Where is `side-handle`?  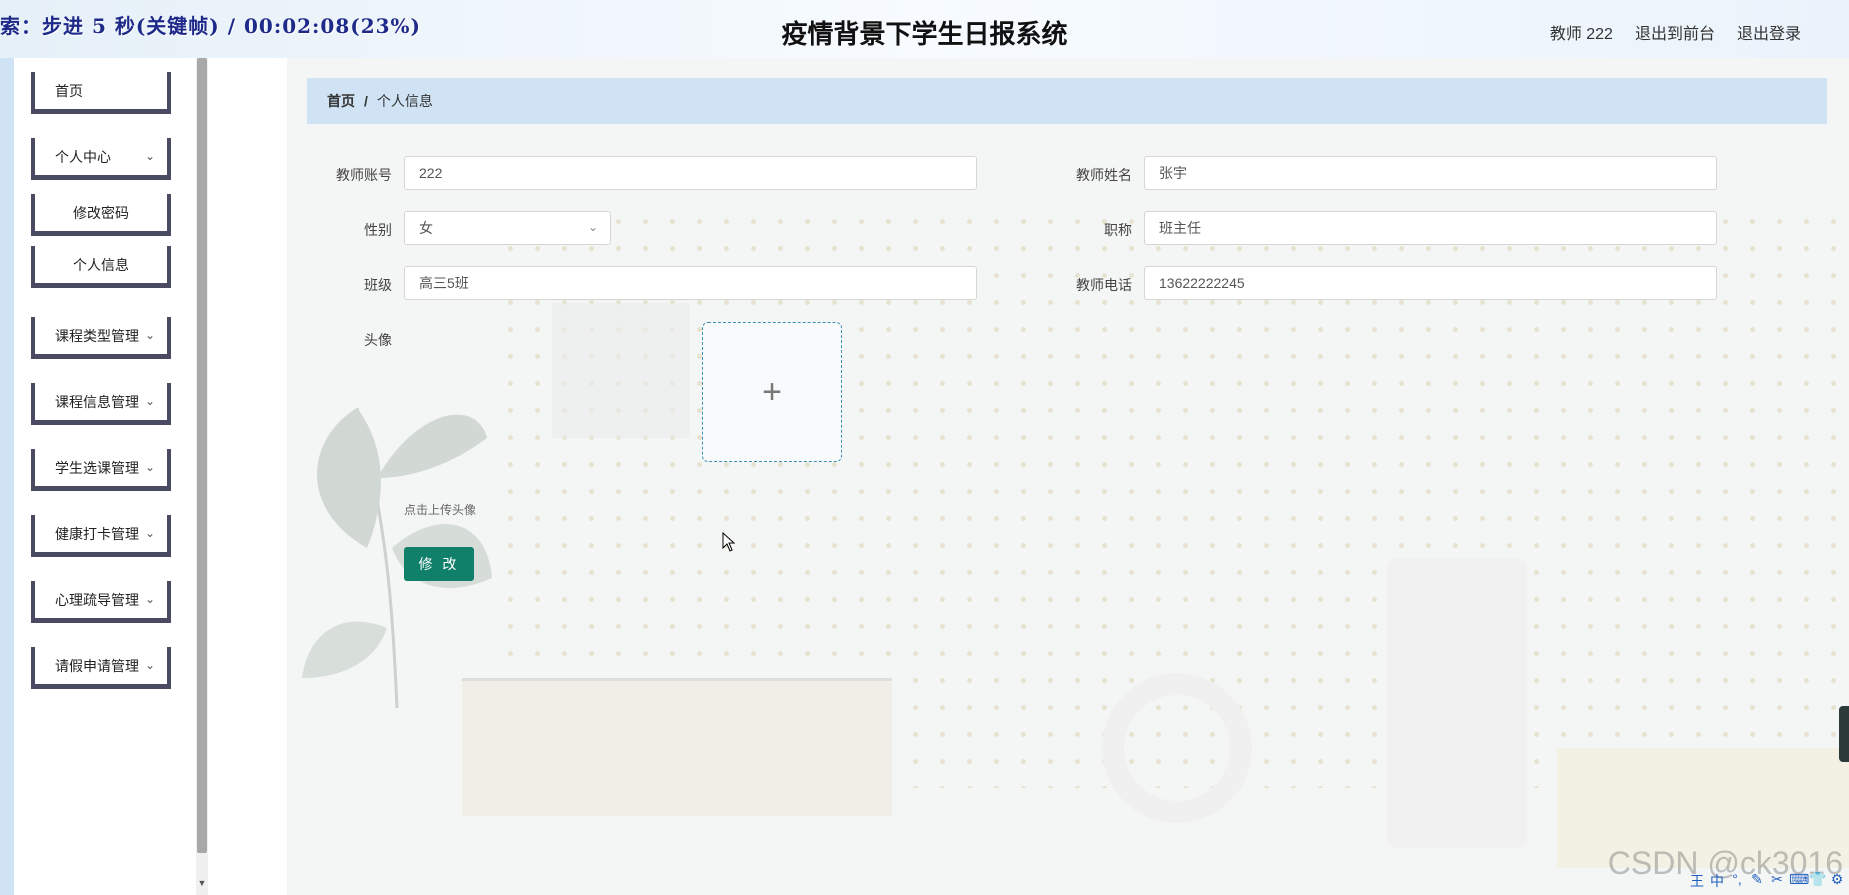 side-handle is located at coordinates (1844, 734).